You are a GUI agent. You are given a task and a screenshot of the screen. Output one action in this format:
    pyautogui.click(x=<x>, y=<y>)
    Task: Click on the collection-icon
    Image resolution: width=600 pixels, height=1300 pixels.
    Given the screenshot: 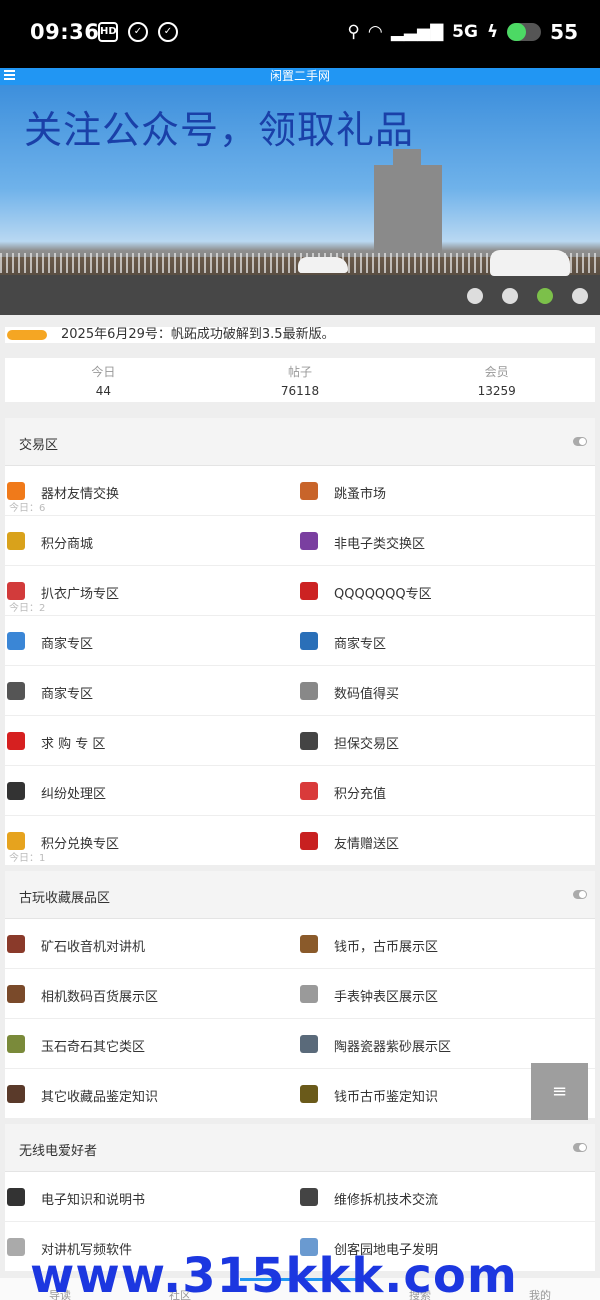 What is the action you would take?
    pyautogui.click(x=16, y=1094)
    